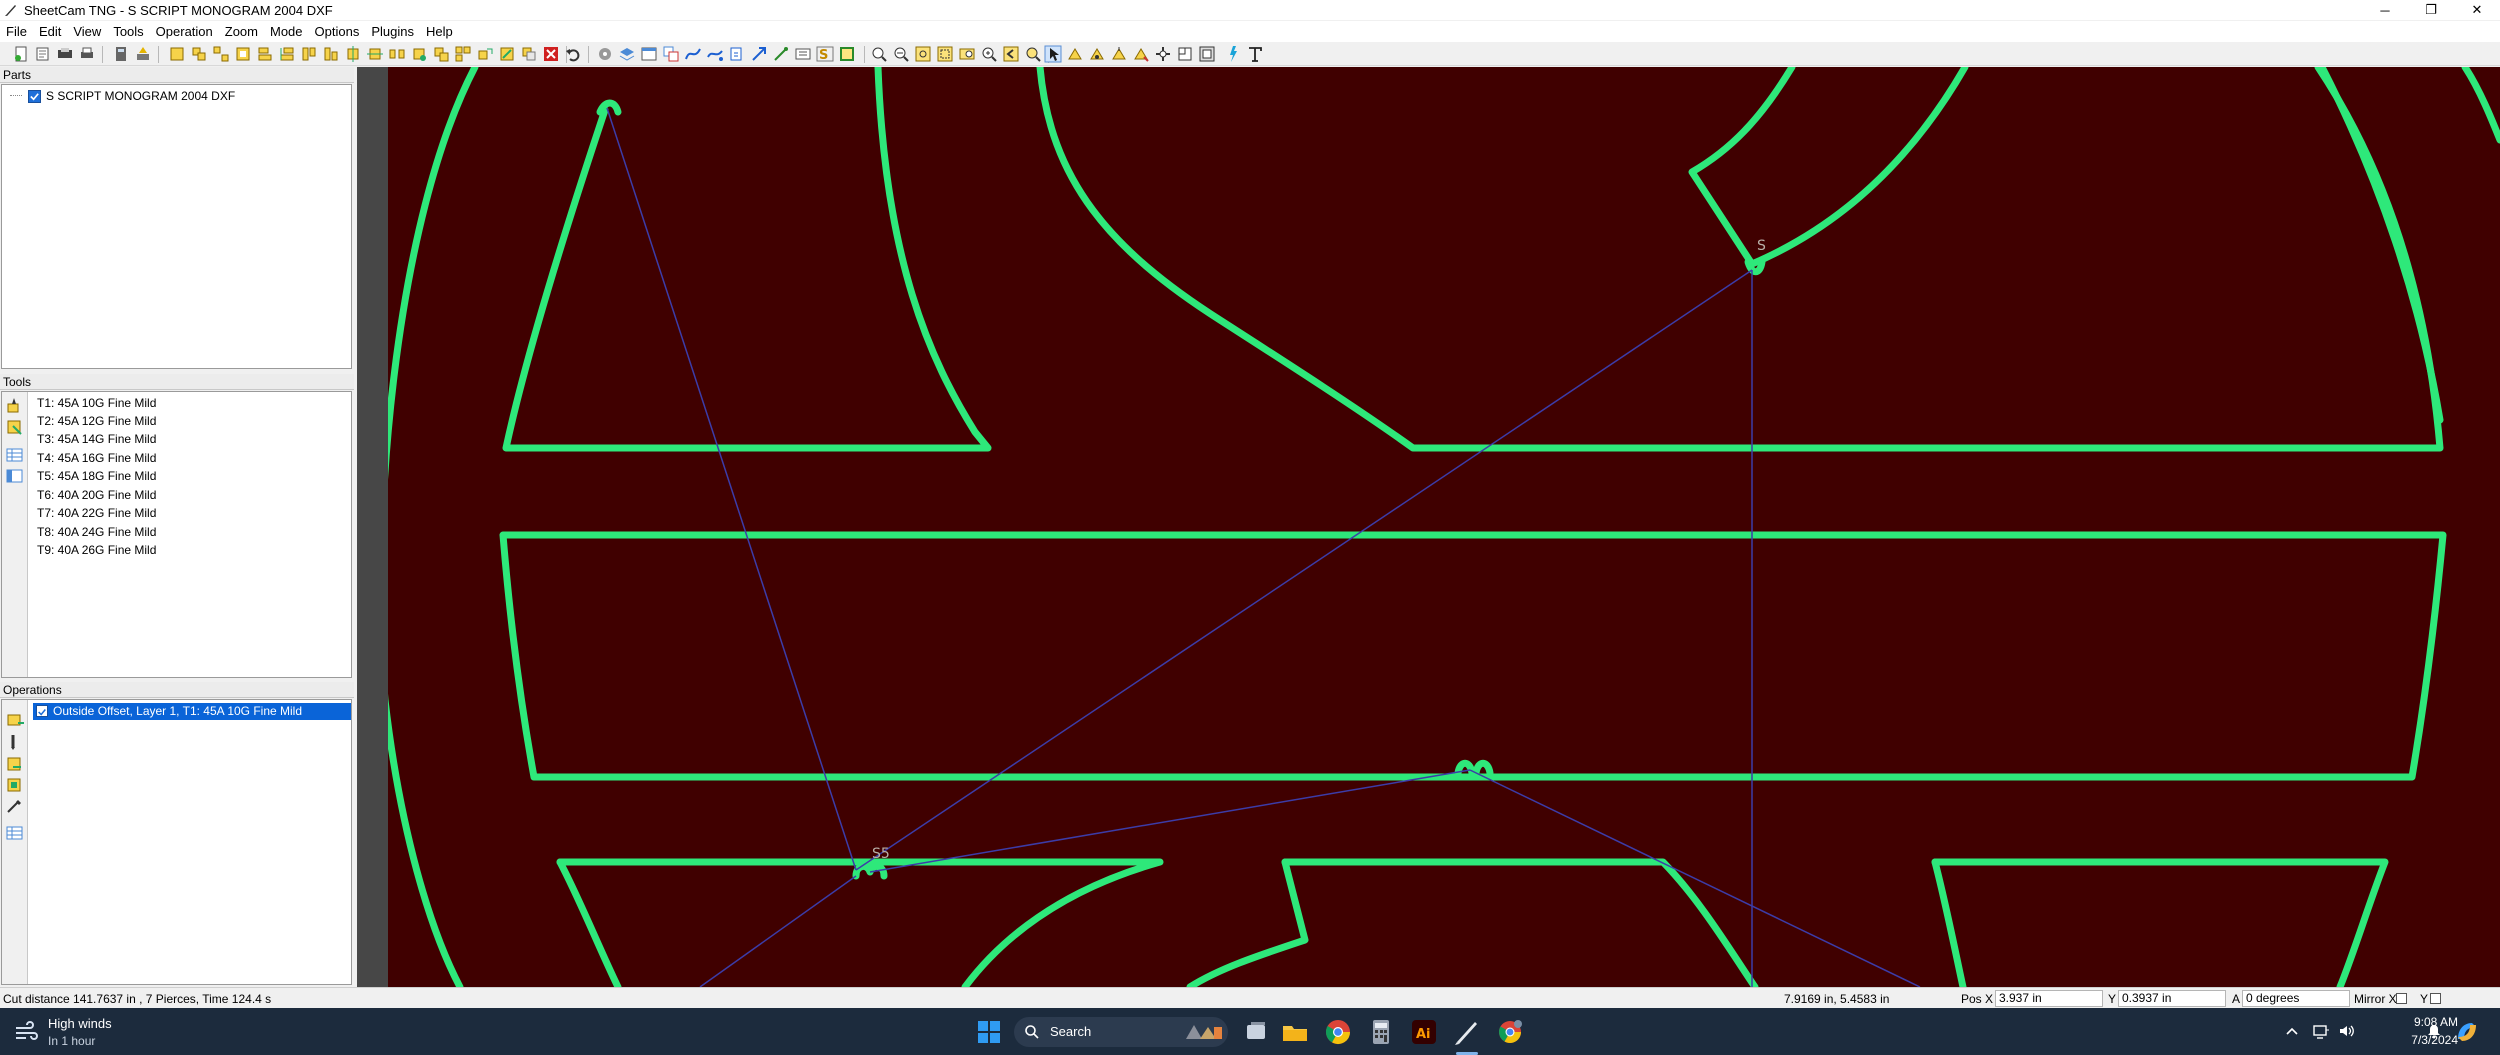 The width and height of the screenshot is (2500, 1055). Describe the element at coordinates (15, 742) in the screenshot. I see `drill-operation-icon` at that location.